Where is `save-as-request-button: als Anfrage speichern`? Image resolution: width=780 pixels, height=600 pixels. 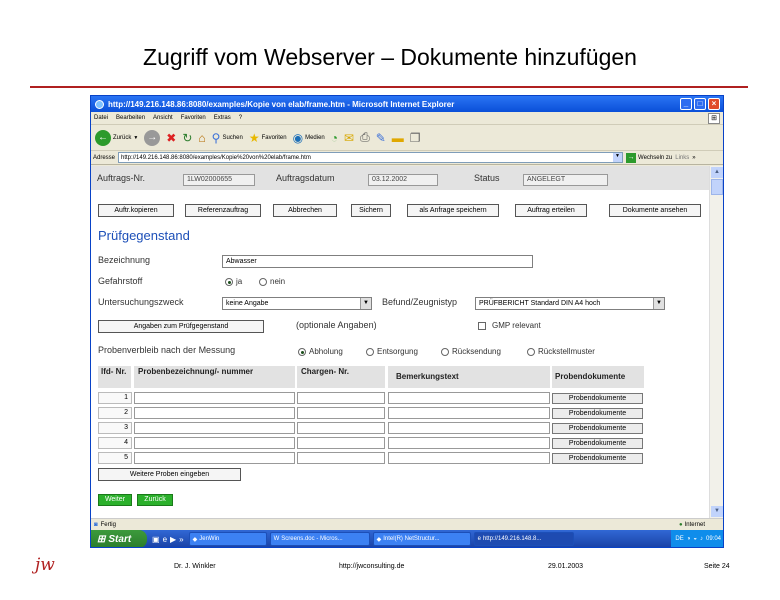
save-as-request-button: als Anfrage speichern is located at coordinates (453, 210).